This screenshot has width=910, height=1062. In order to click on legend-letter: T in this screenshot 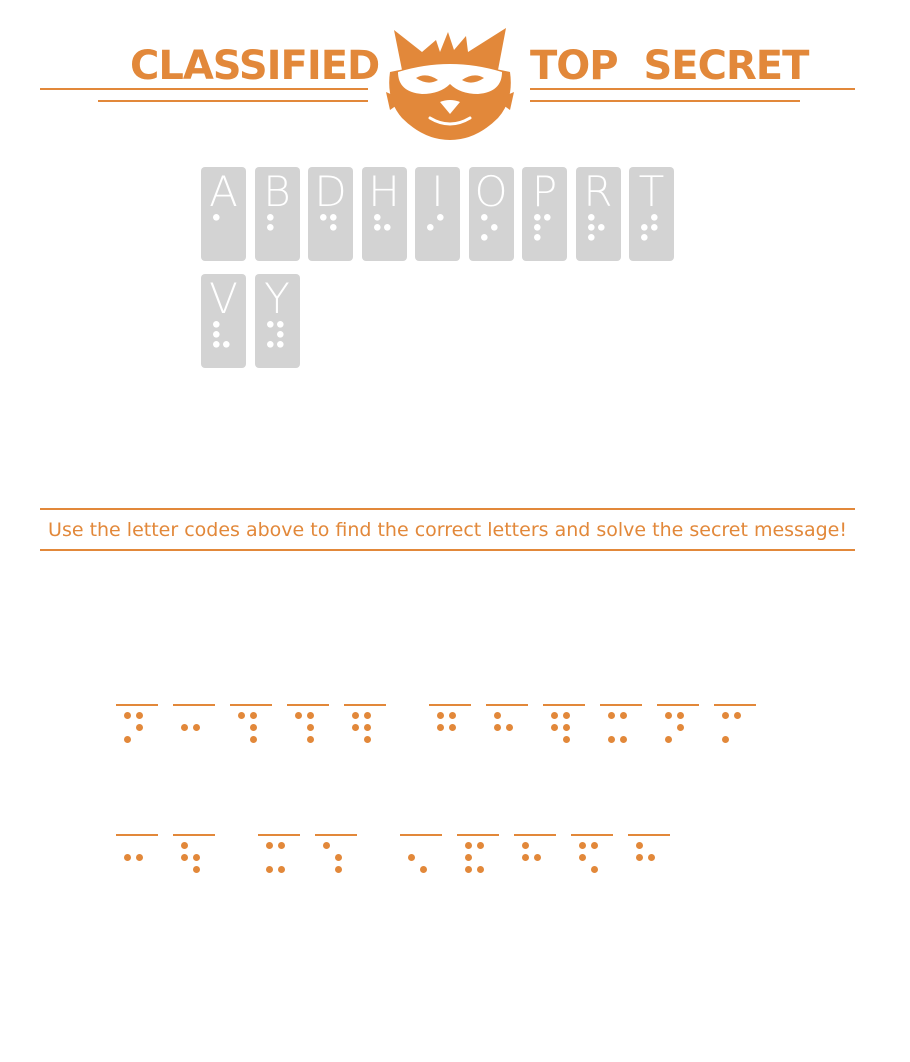, I will do `click(651, 191)`.